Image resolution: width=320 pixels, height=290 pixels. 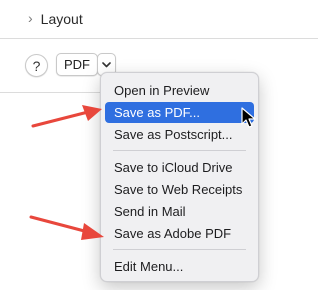 What do you see at coordinates (179, 233) in the screenshot?
I see `menu-item-save-as-adobe-pdf: Save as Adobe PDF` at bounding box center [179, 233].